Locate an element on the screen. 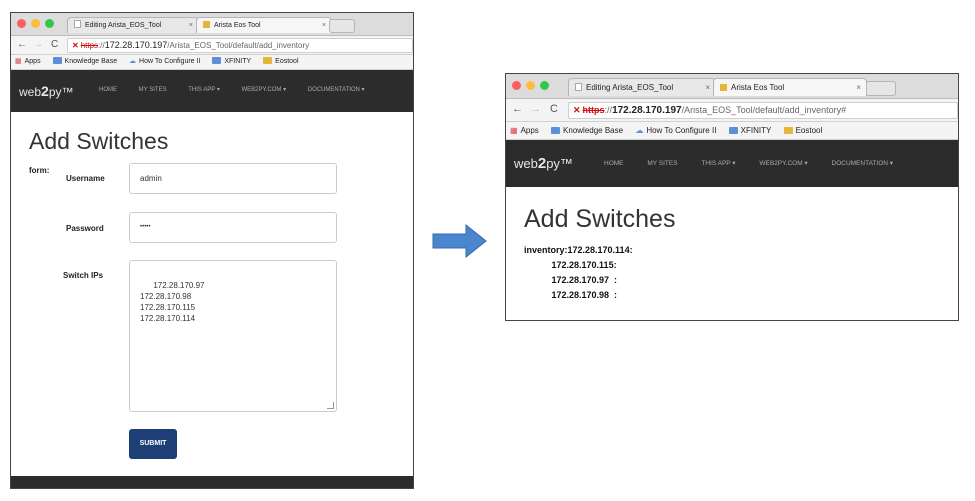  username-input: admin is located at coordinates (233, 178).